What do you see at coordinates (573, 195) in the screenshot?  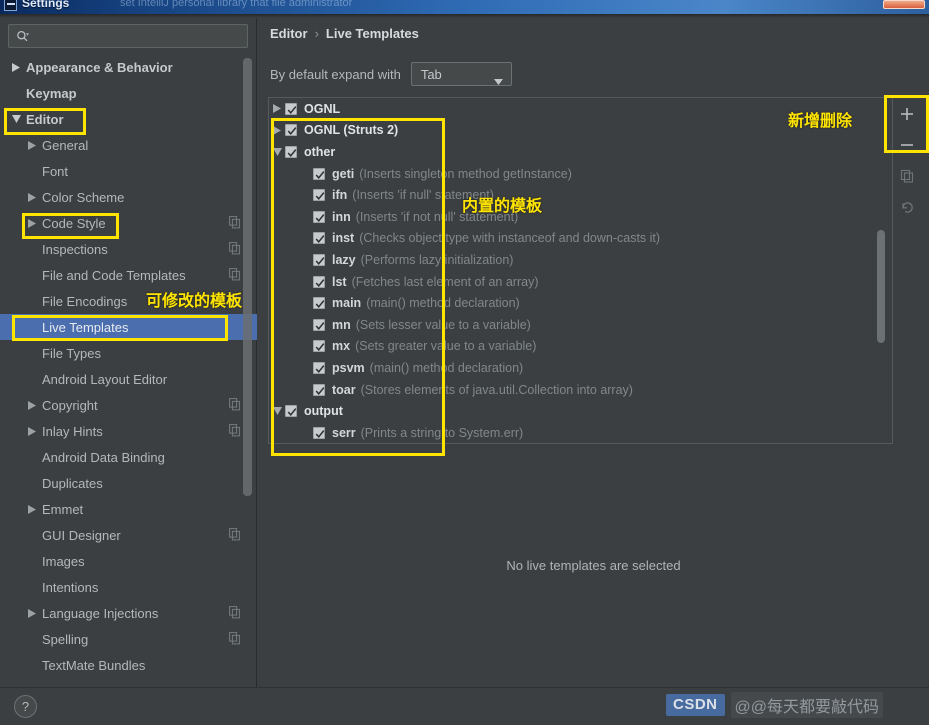 I see `template-row: ifn (Inserts 'if null' statement)` at bounding box center [573, 195].